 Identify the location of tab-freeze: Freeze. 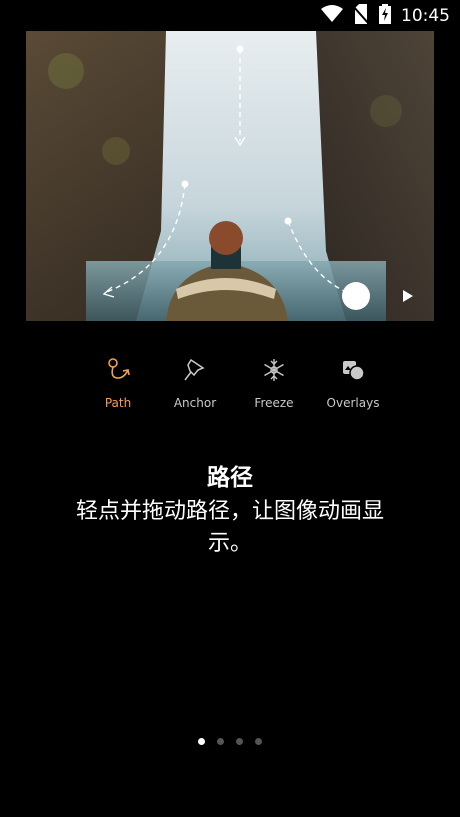
(274, 379).